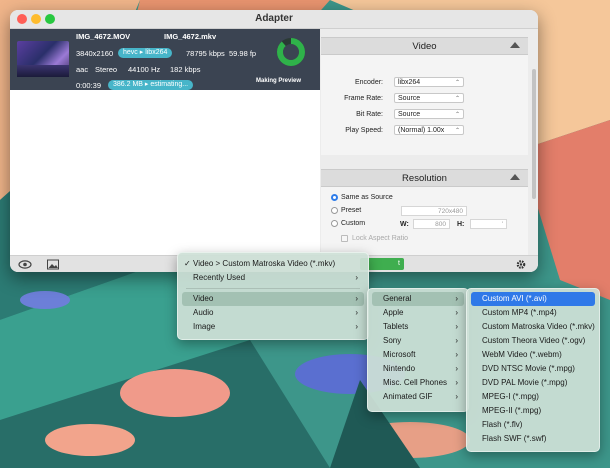 This screenshot has height=468, width=610. I want to click on menu-item-custom-mp4: Custom MP4 (*.mp4), so click(533, 313).